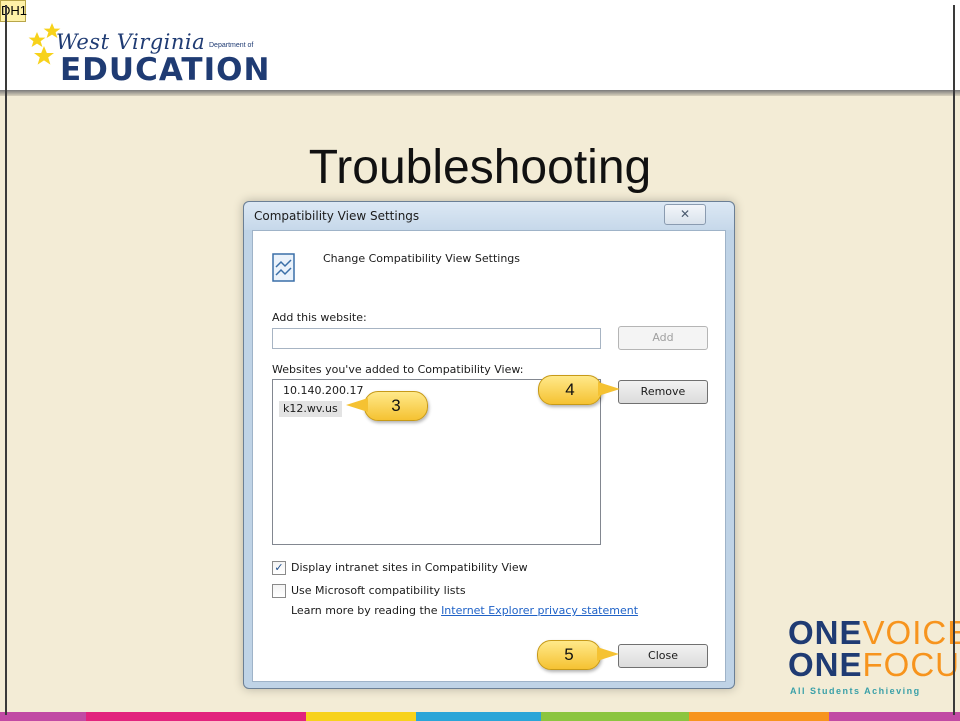 The height and width of the screenshot is (721, 960). I want to click on remove-button: Remove, so click(663, 392).